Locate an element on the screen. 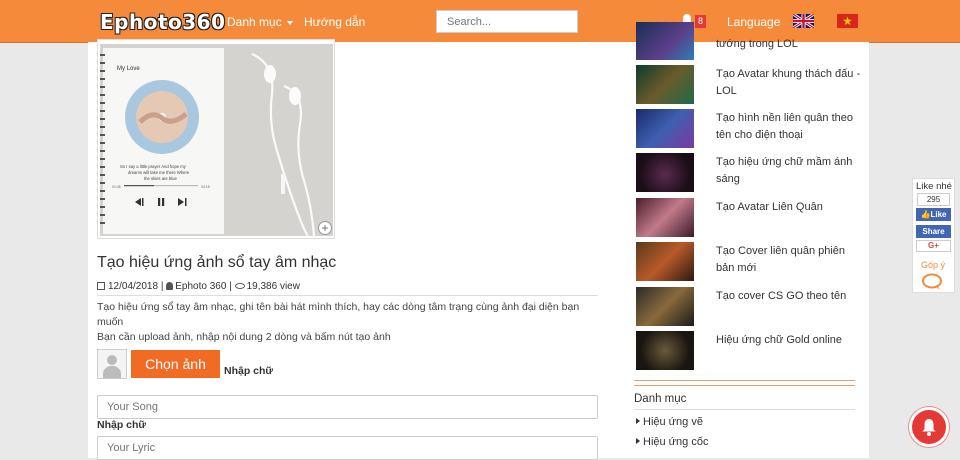 This screenshot has height=460, width=960. nav-guide-link: Hướng dẫn is located at coordinates (334, 22).